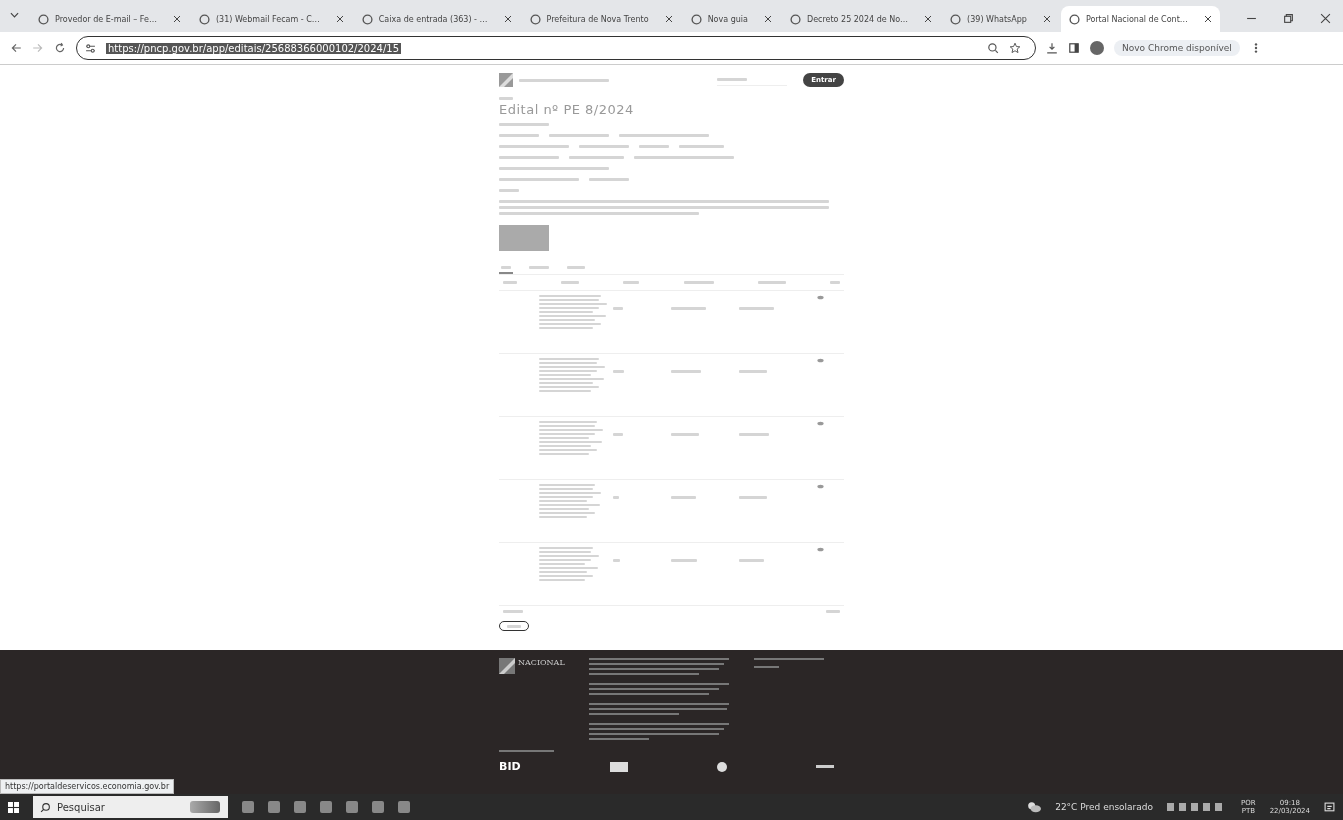 Image resolution: width=1343 pixels, height=820 pixels. What do you see at coordinates (1034, 807) in the screenshot?
I see `weather-icon` at bounding box center [1034, 807].